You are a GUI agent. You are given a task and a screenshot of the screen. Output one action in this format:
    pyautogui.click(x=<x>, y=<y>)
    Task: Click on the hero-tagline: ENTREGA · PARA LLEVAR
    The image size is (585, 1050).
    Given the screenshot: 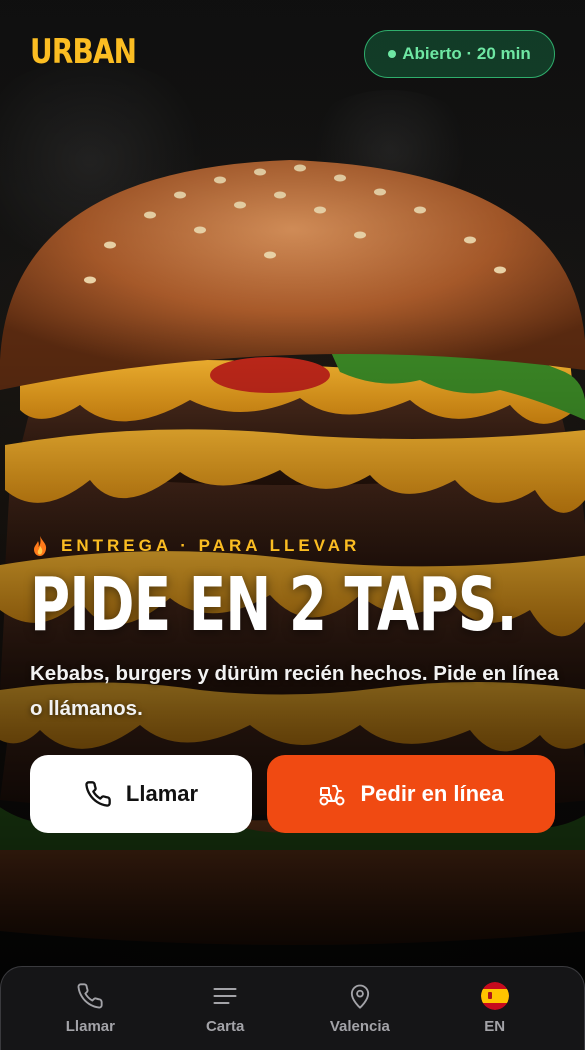 What is the action you would take?
    pyautogui.click(x=196, y=546)
    